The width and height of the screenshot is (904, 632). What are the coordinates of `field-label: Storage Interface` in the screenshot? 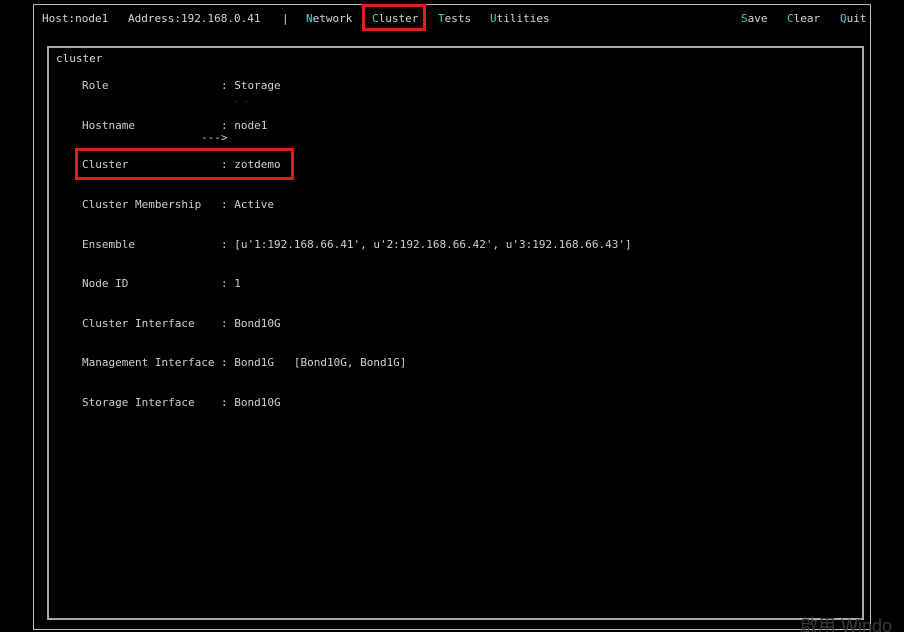 It's located at (138, 402).